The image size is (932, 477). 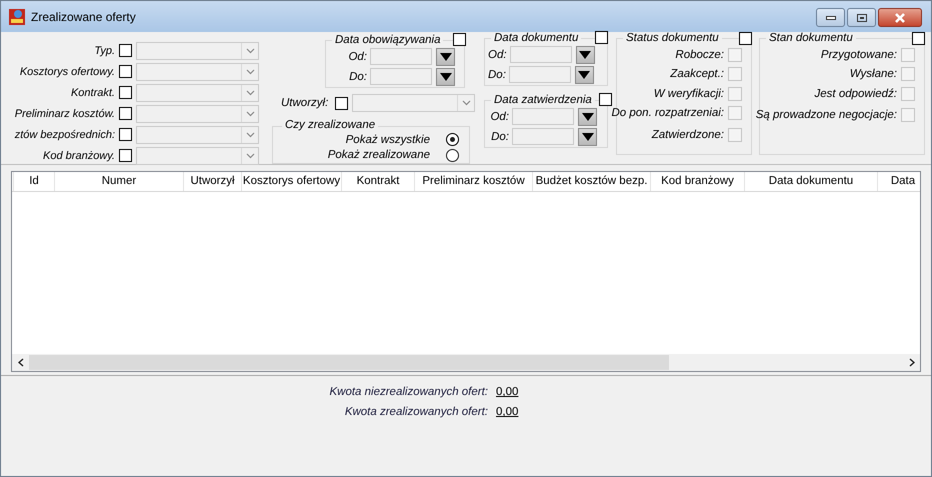 I want to click on chevron-left-icon, so click(x=21, y=362).